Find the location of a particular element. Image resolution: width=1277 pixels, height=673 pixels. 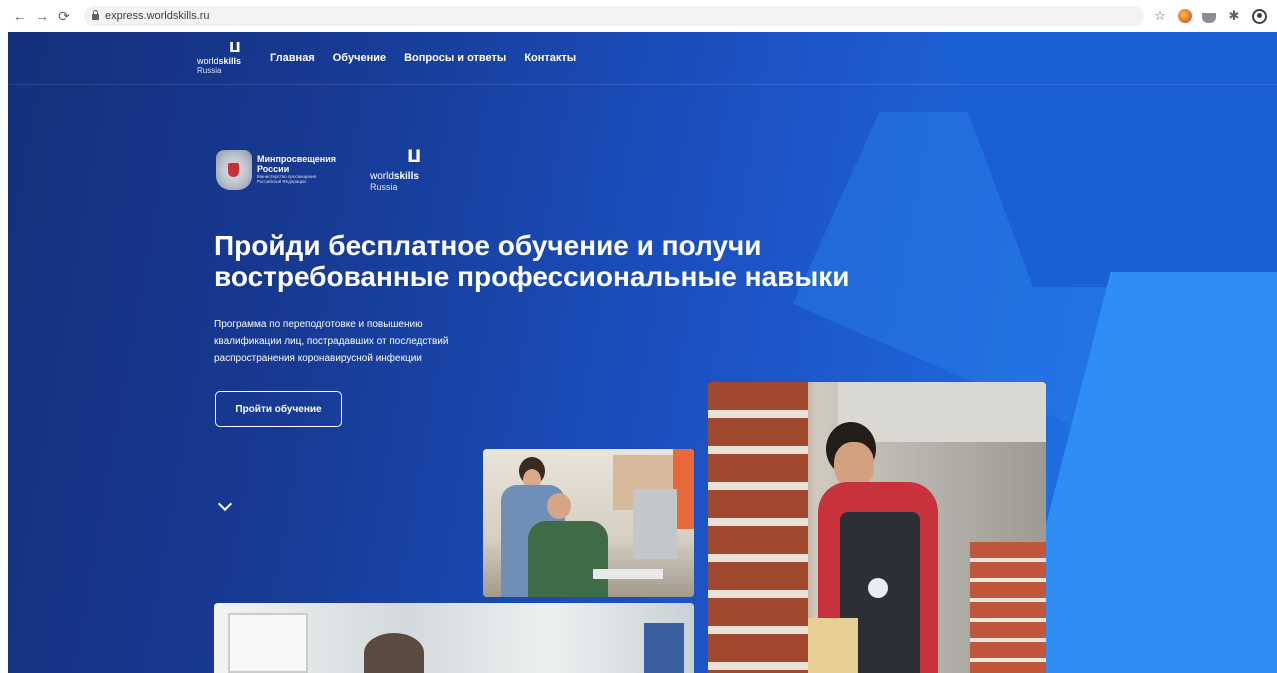

profile-icon is located at coordinates (1259, 16).